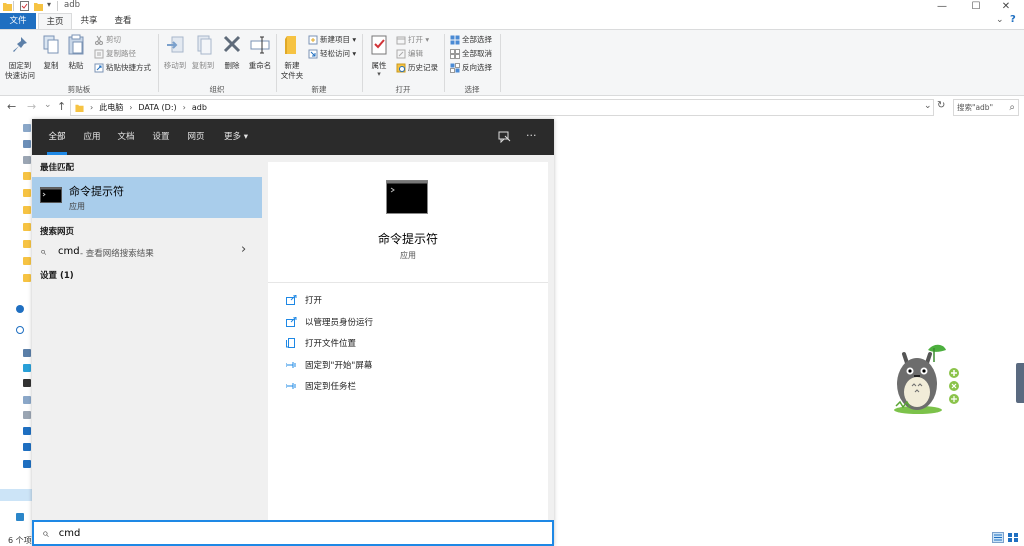 The image size is (1024, 546). I want to click on scope-tab-more: 更多 ▾, so click(236, 137).